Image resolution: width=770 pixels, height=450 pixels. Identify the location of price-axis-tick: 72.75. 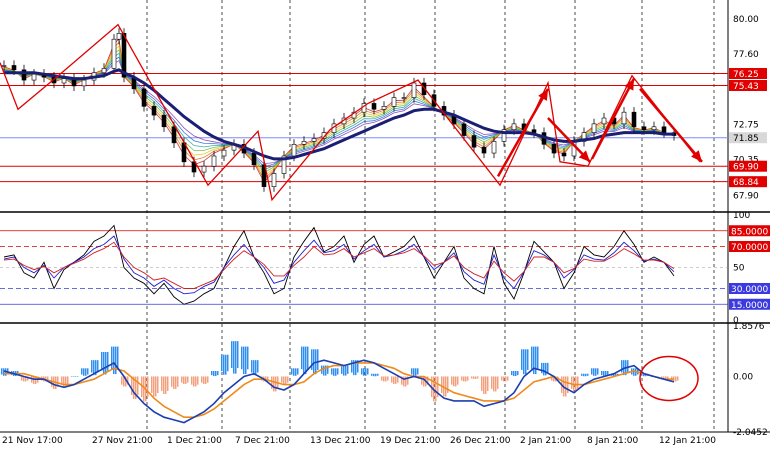
(746, 126).